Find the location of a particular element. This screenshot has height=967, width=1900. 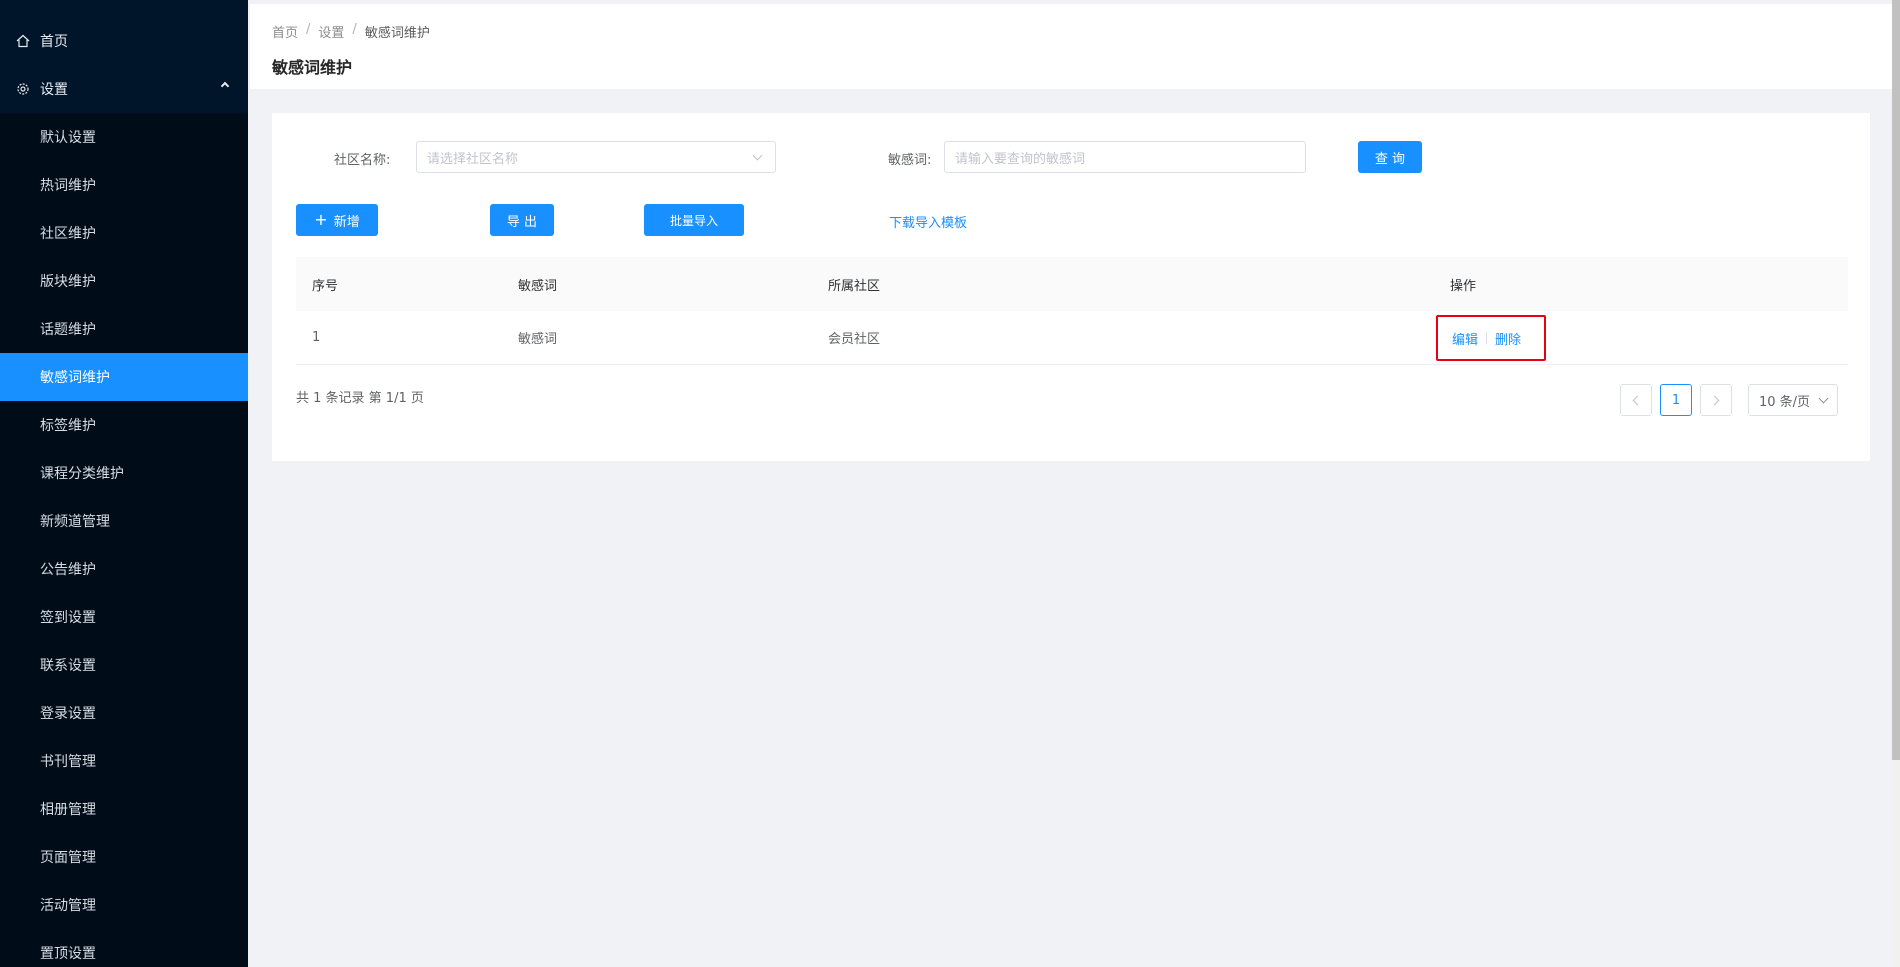

sidebar-group-settings: 设置 is located at coordinates (124, 89).